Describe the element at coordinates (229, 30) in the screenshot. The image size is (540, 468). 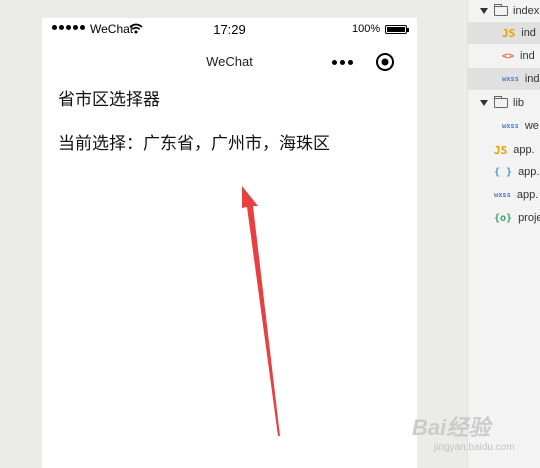
I see `status-bar: WeChat 17:29 100%` at that location.